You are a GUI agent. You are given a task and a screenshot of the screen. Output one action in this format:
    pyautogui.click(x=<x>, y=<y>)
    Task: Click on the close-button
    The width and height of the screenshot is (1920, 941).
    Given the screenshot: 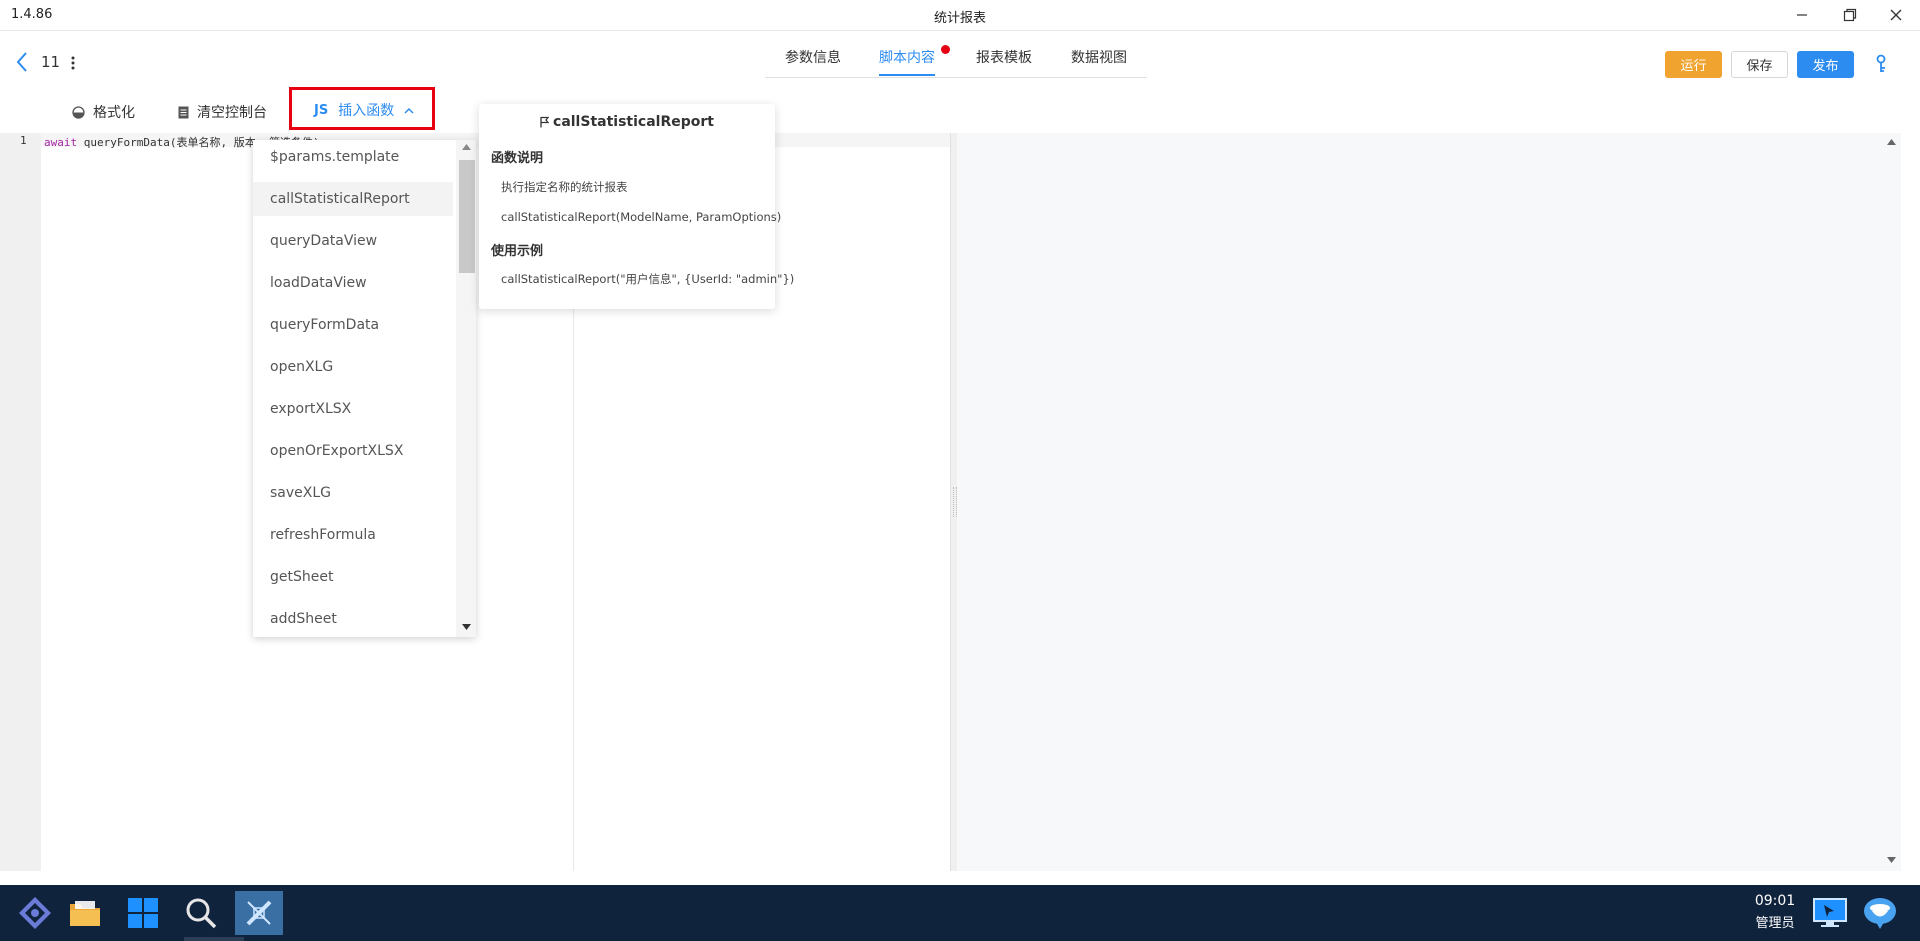 What is the action you would take?
    pyautogui.click(x=1896, y=15)
    